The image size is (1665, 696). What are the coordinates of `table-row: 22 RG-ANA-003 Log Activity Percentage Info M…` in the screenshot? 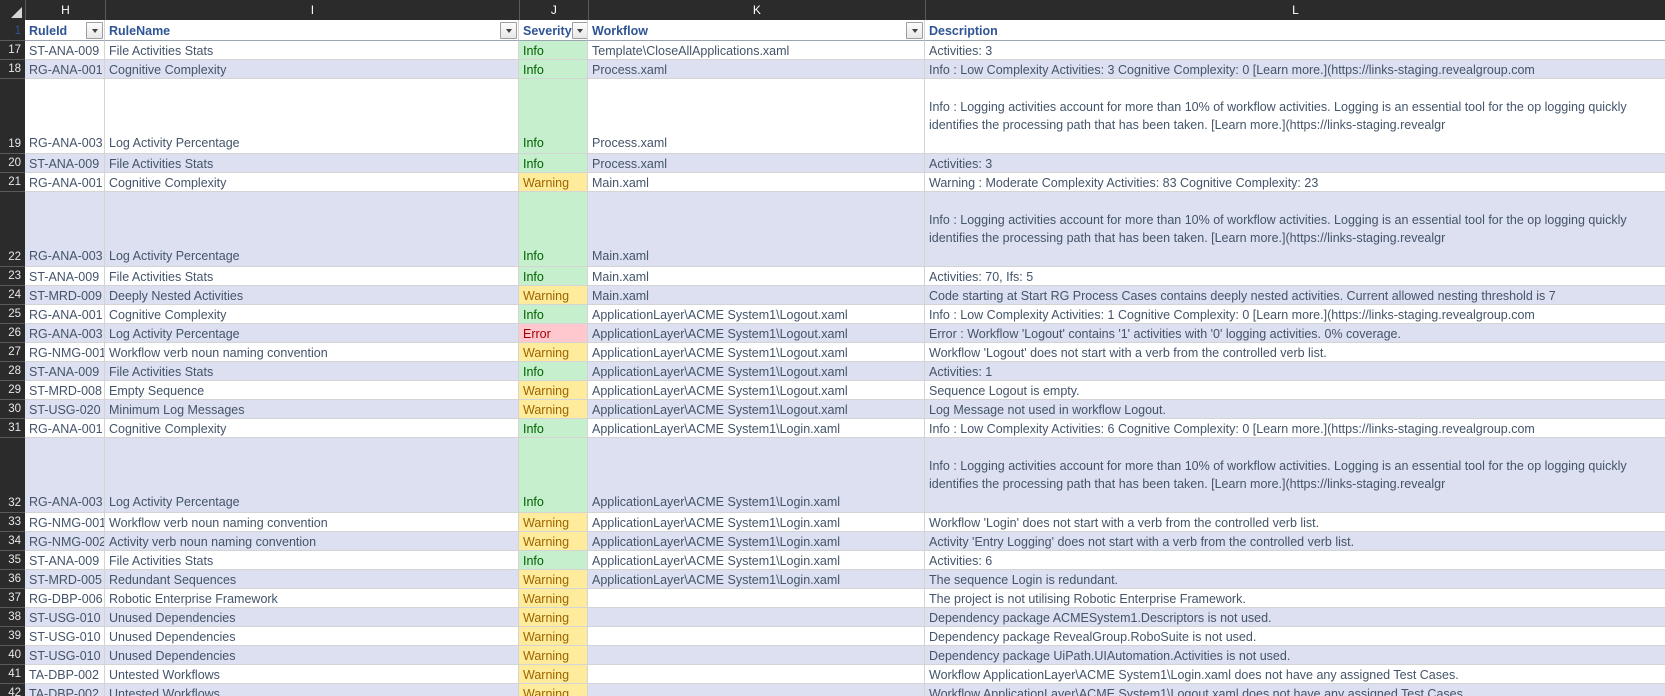 It's located at (832, 229).